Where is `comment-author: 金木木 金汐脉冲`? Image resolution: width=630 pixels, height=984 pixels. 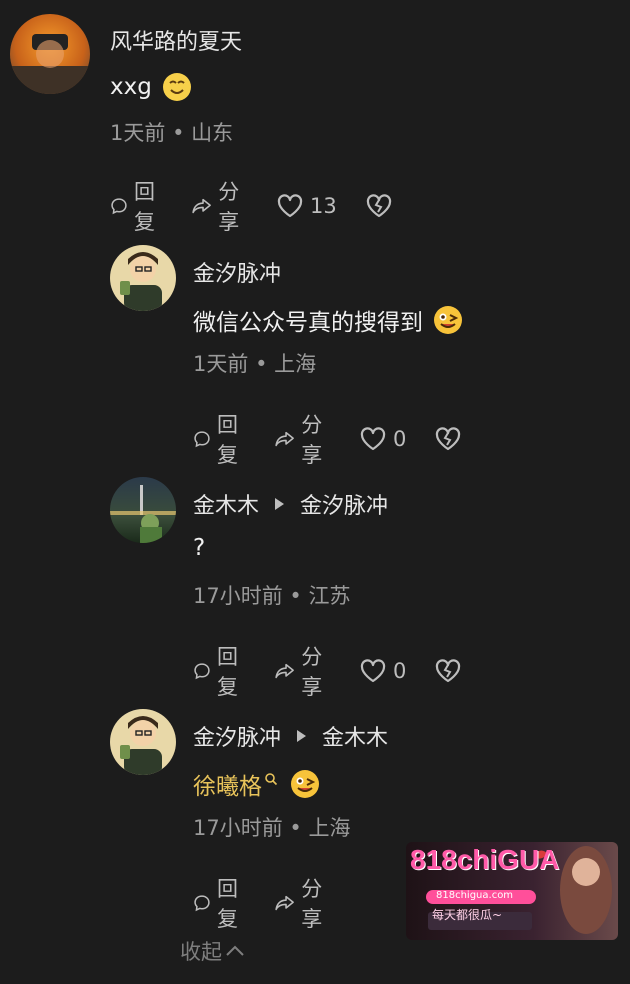
comment-author: 金木木 金汐脉冲 is located at coordinates (290, 504).